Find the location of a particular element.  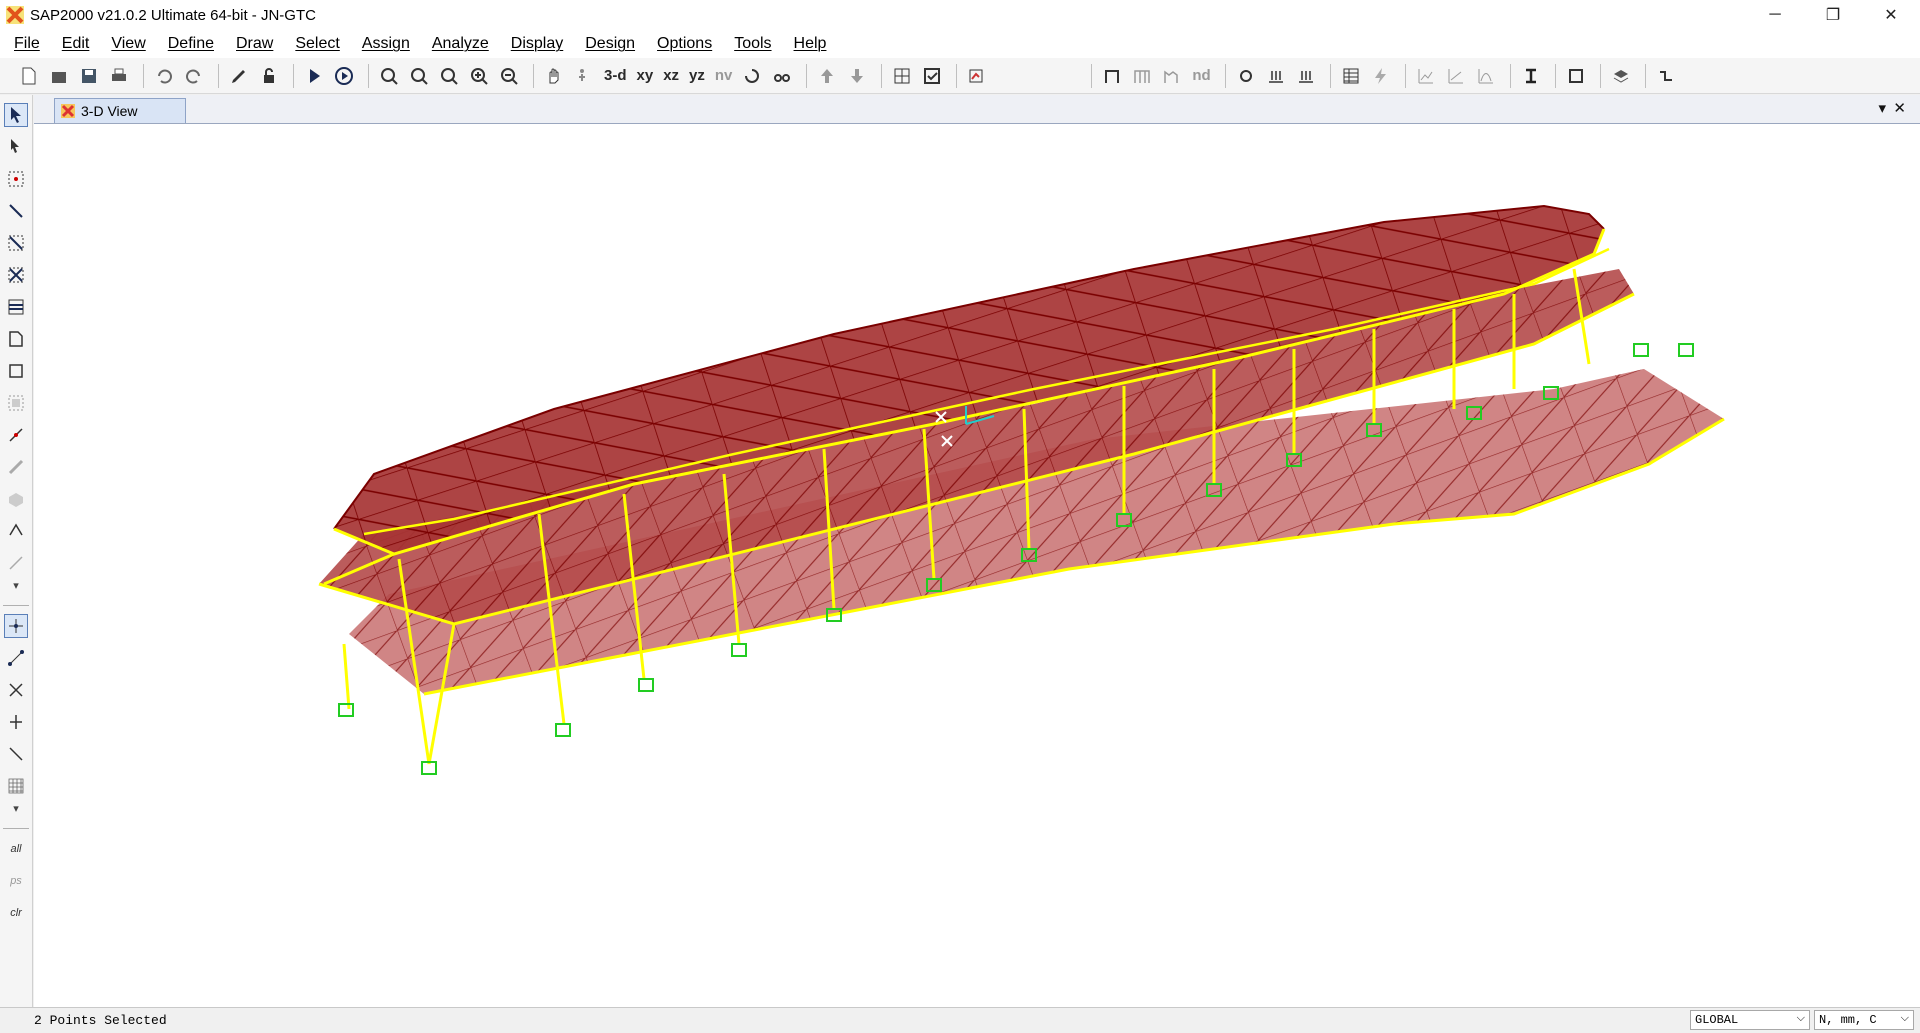

view-xz-button: xz is located at coordinates (671, 76).